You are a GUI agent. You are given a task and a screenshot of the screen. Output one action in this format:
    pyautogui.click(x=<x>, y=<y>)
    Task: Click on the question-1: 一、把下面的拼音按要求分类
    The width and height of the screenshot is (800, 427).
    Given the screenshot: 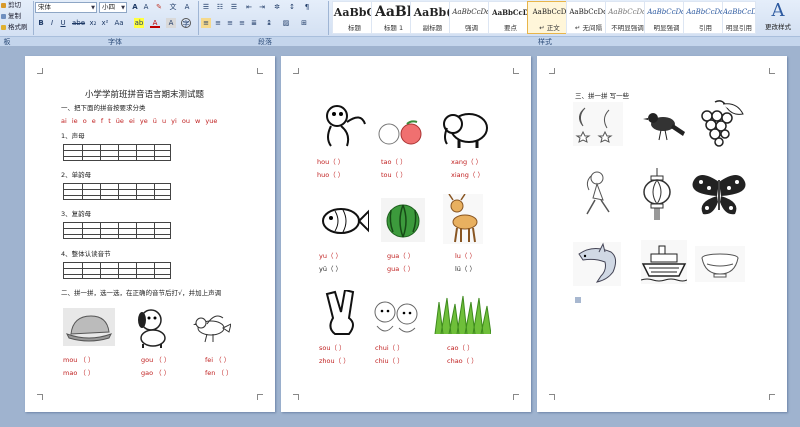 What is the action you would take?
    pyautogui.click(x=103, y=108)
    